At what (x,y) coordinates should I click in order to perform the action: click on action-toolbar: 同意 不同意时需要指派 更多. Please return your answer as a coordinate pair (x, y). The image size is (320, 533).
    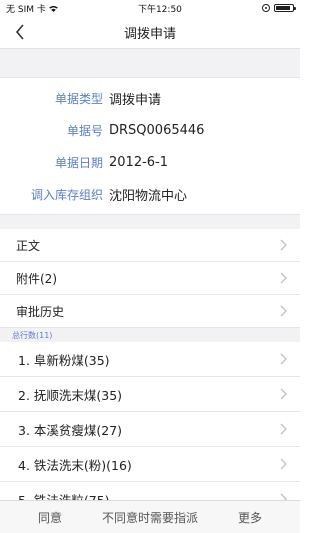
    Looking at the image, I should click on (150, 516).